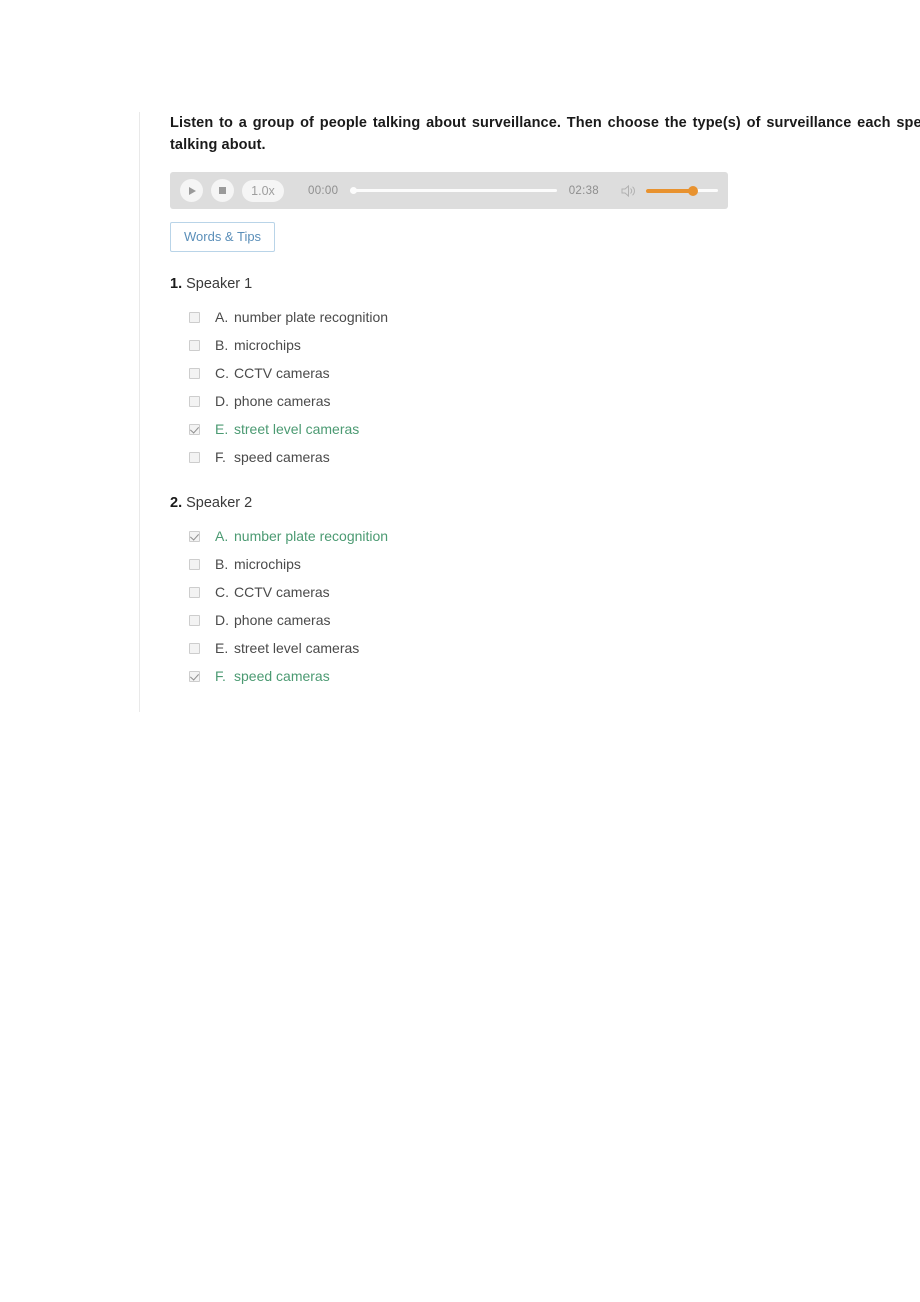  What do you see at coordinates (194, 345) in the screenshot?
I see `checkbox-1-B` at bounding box center [194, 345].